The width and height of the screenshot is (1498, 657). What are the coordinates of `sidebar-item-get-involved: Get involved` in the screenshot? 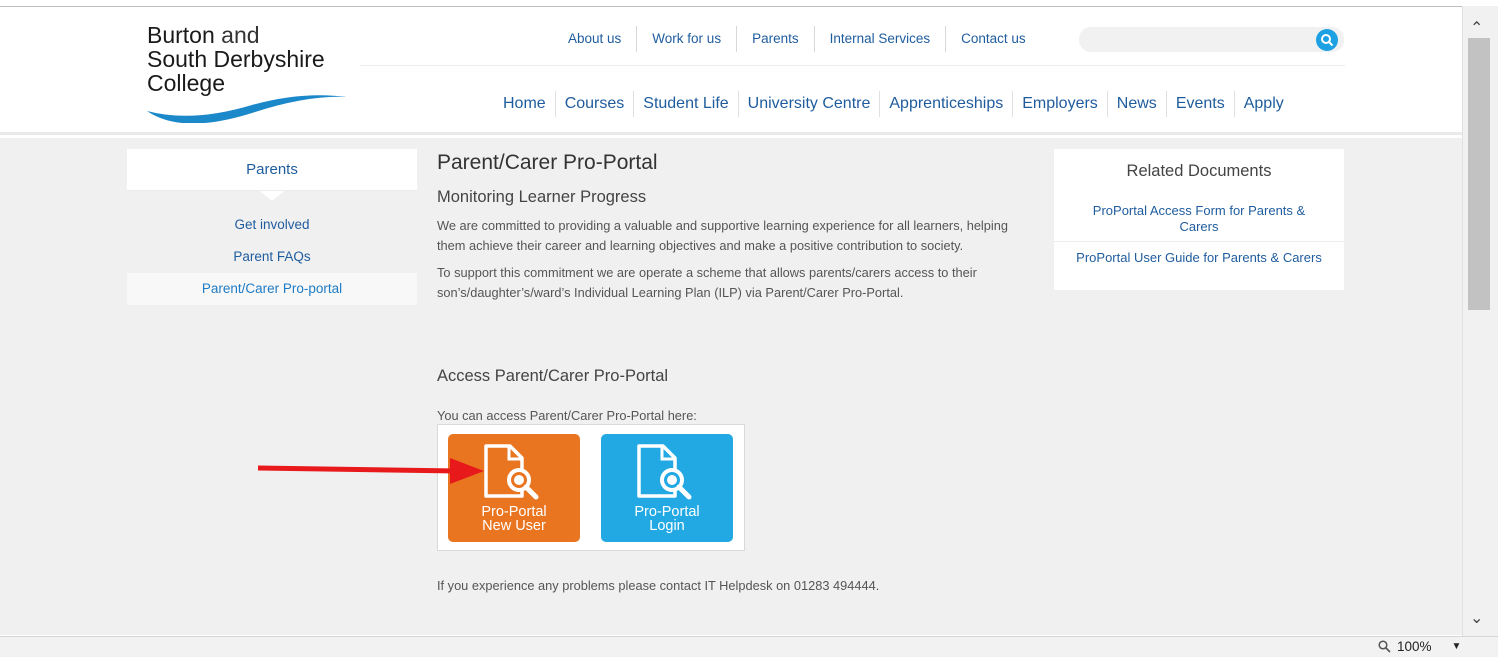 It's located at (272, 225).